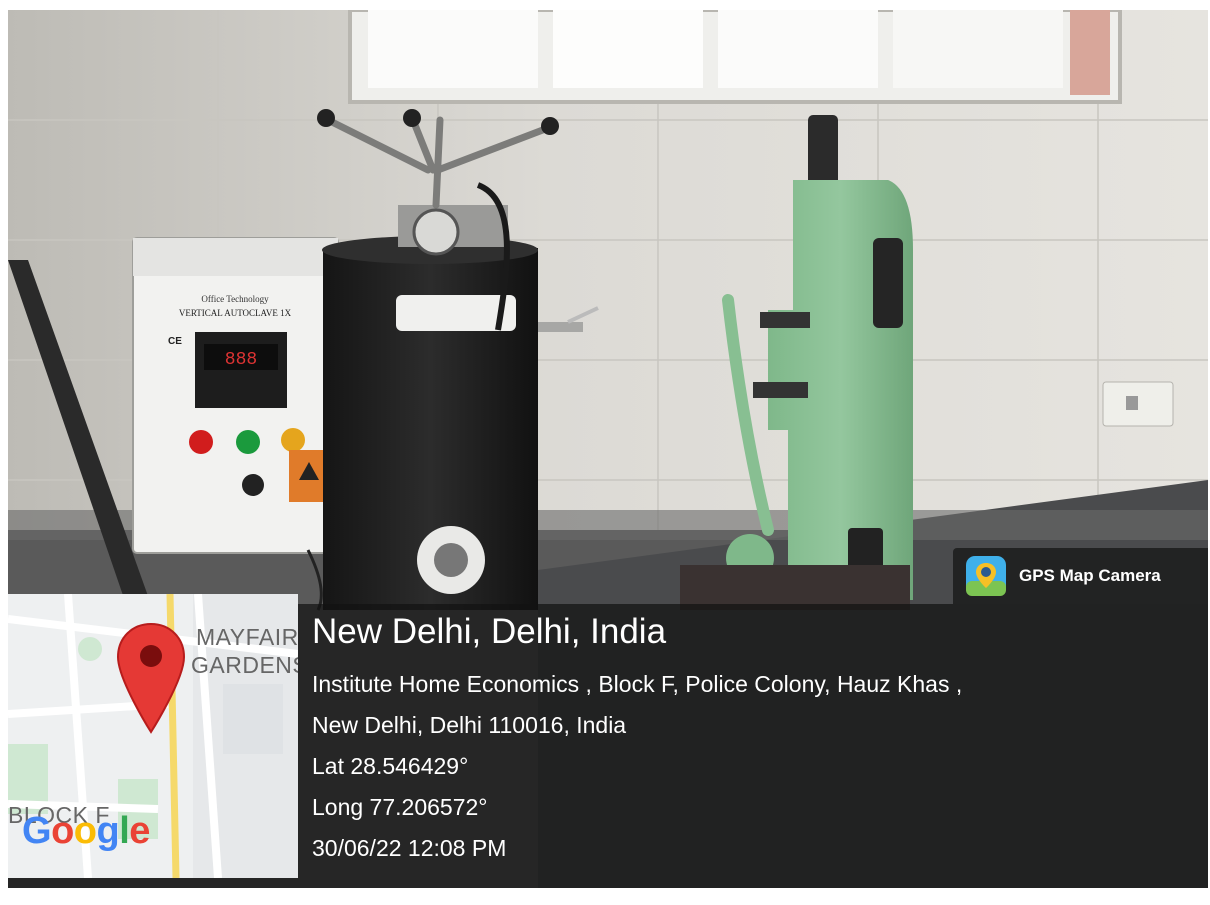 The height and width of the screenshot is (905, 1210). I want to click on location-pin-icon, so click(151, 678).